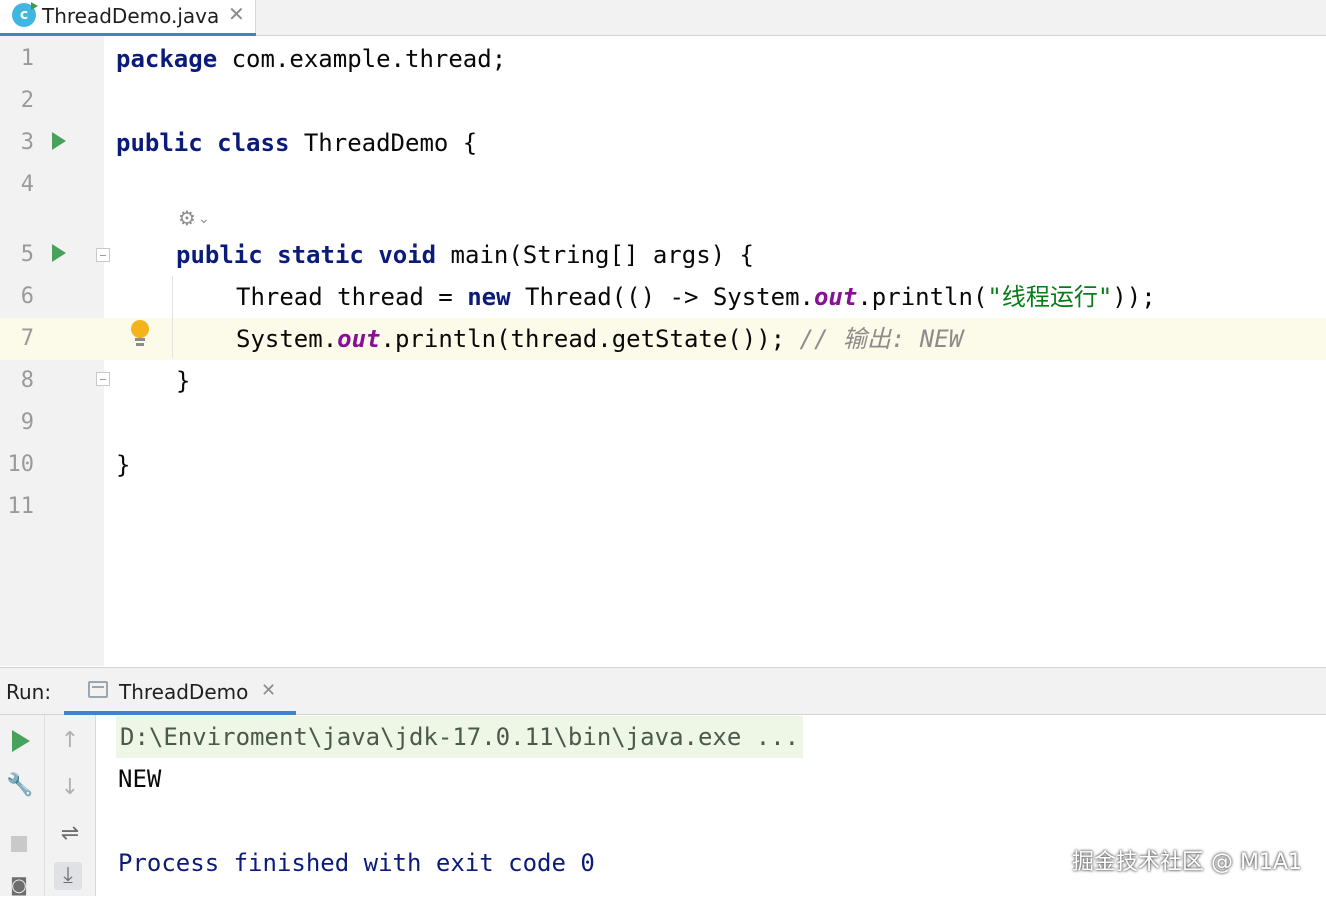 This screenshot has height=900, width=1326. What do you see at coordinates (19, 844) in the screenshot?
I see `stop-icon` at bounding box center [19, 844].